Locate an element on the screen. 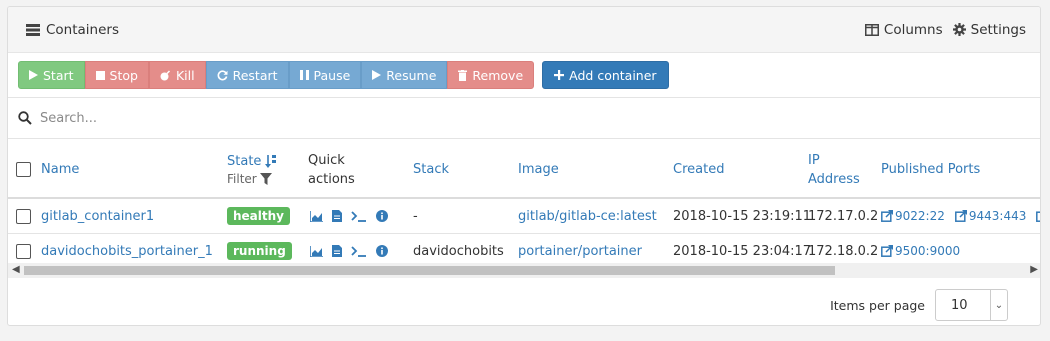 Image resolution: width=1050 pixels, height=341 pixels. columns-button: Columns is located at coordinates (903, 29).